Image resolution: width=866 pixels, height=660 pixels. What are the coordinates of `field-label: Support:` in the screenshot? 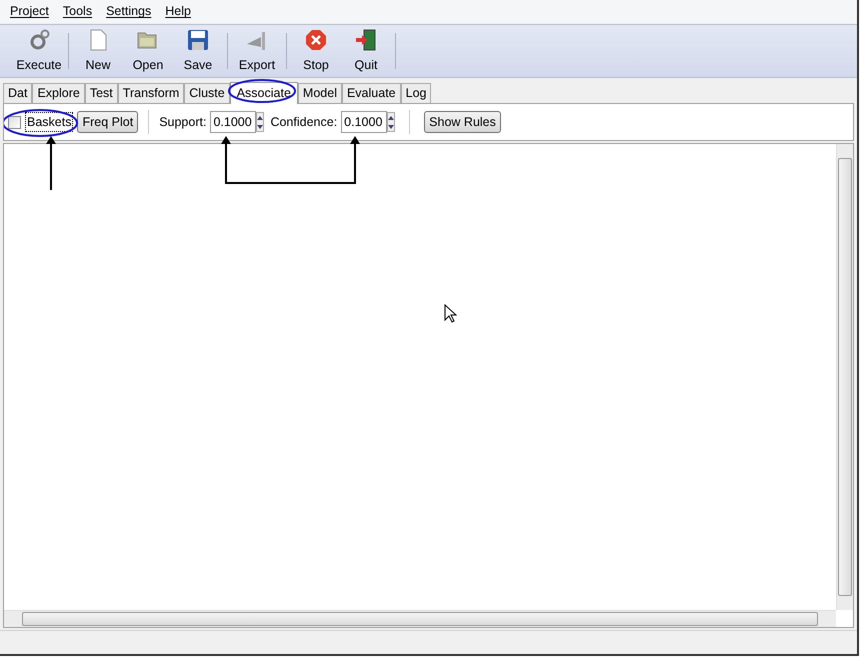 It's located at (182, 122).